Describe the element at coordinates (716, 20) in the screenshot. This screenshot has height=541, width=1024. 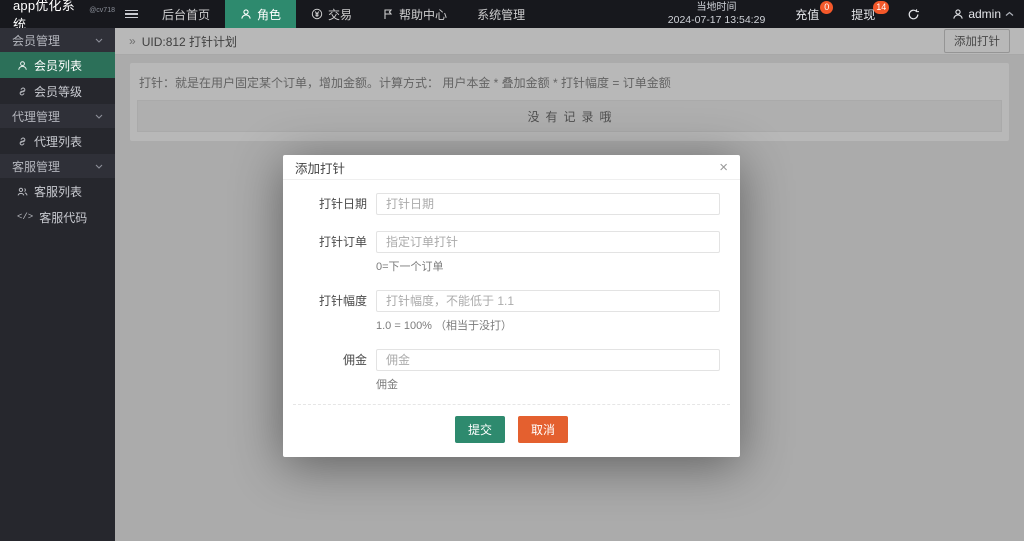
I see `local-time-value: 2024-07-17 13:54:29` at that location.